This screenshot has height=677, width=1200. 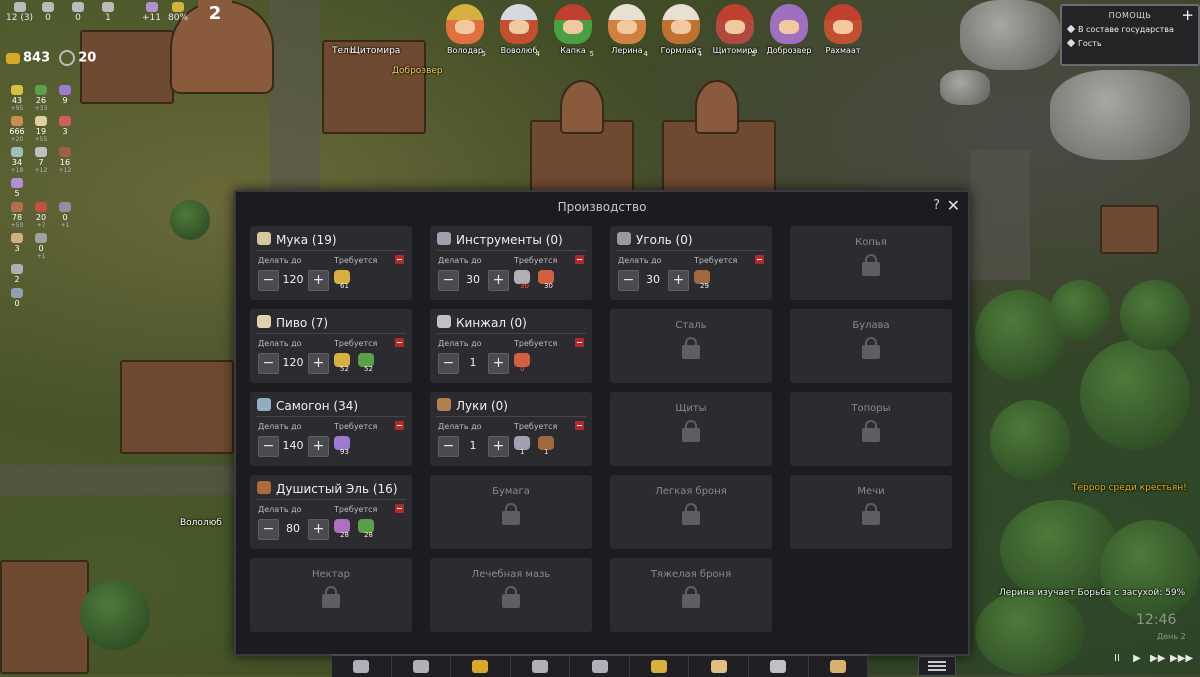 What do you see at coordinates (691, 325) in the screenshot?
I see `locked-recipe-title: Сталь` at bounding box center [691, 325].